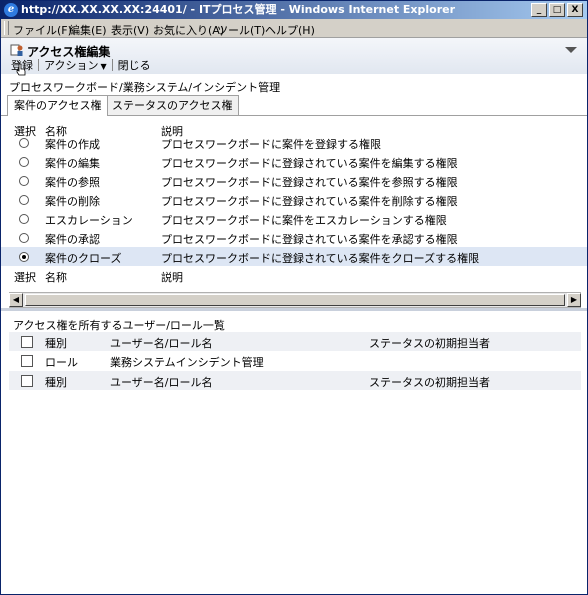 This screenshot has height=595, width=588. I want to click on menu-file: ファイル(F), so click(42, 30).